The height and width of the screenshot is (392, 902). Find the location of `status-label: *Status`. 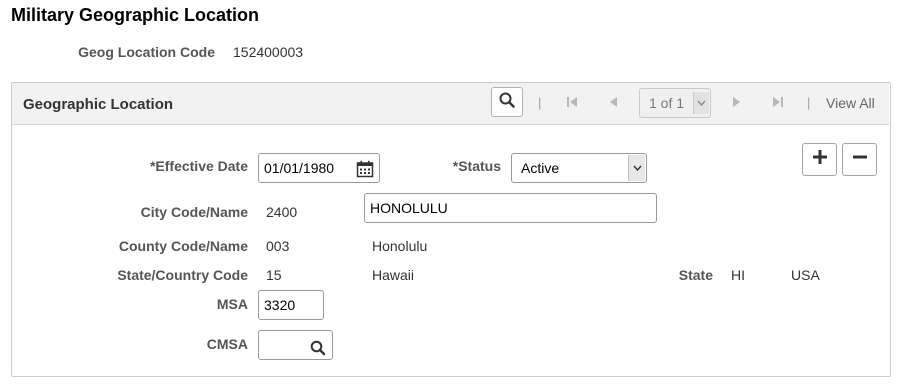

status-label: *Status is located at coordinates (476, 166).